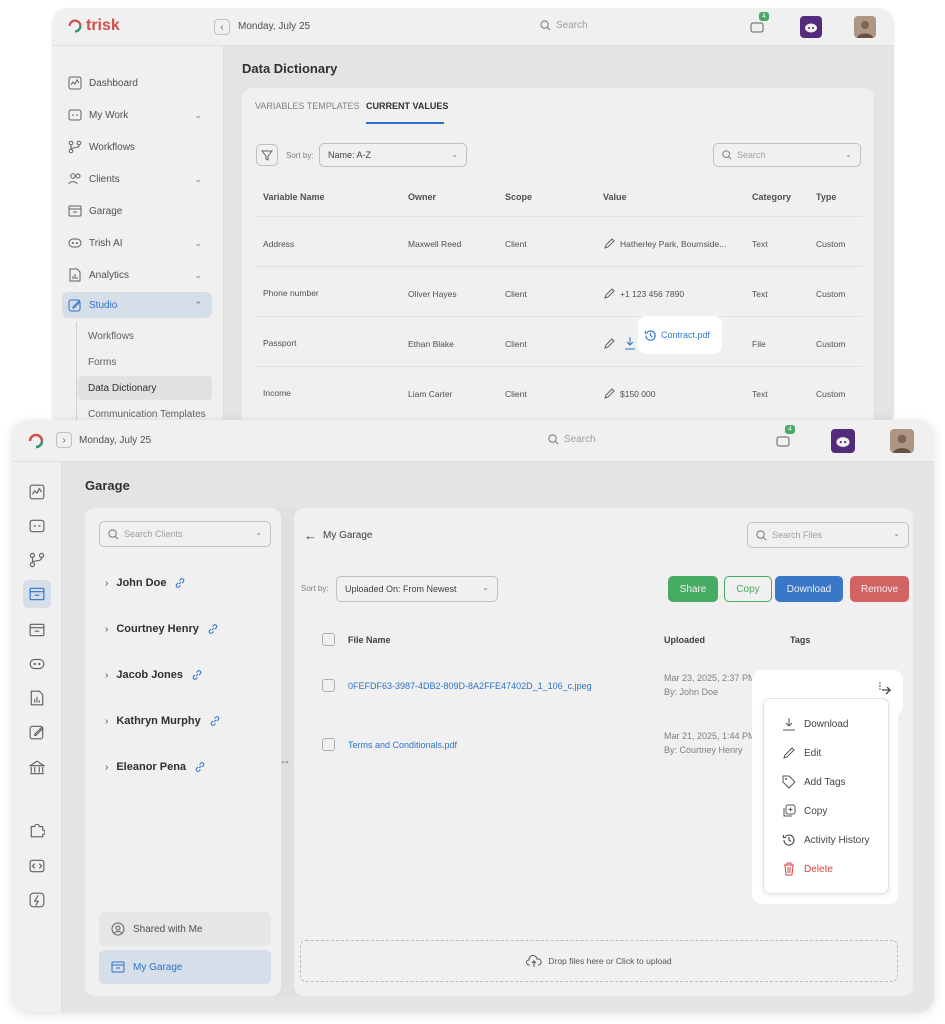  What do you see at coordinates (815, 724) in the screenshot?
I see `menu-item-download: Download` at bounding box center [815, 724].